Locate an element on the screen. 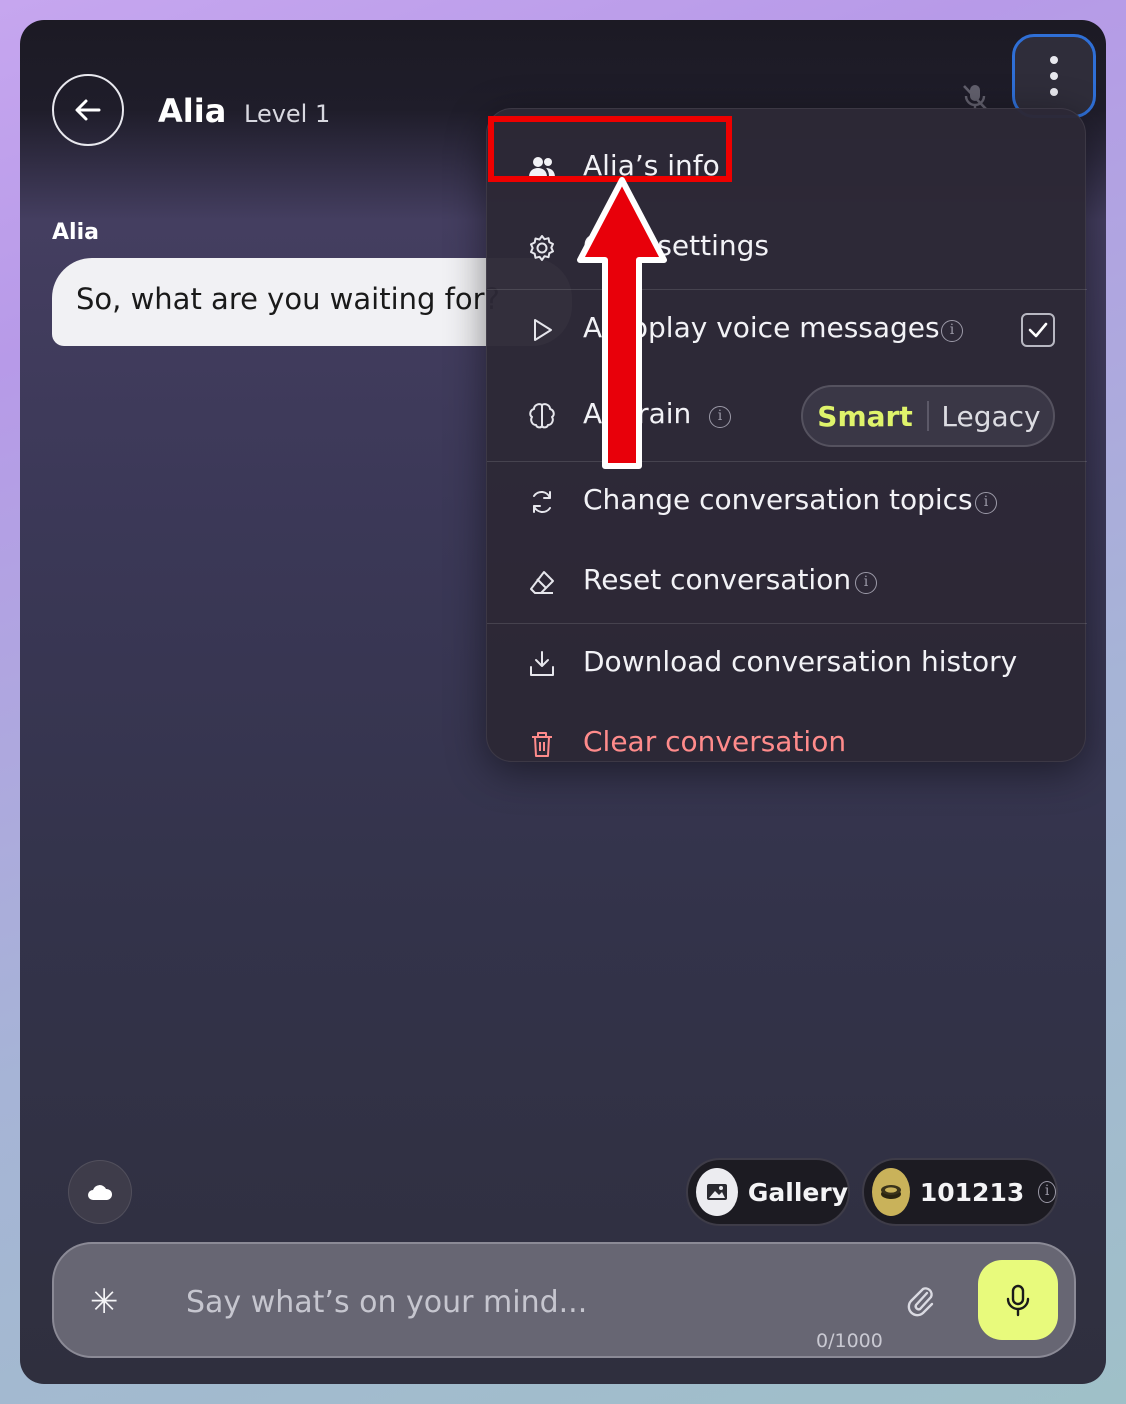 The width and height of the screenshot is (1126, 1404). gear-icon is located at coordinates (542, 248).